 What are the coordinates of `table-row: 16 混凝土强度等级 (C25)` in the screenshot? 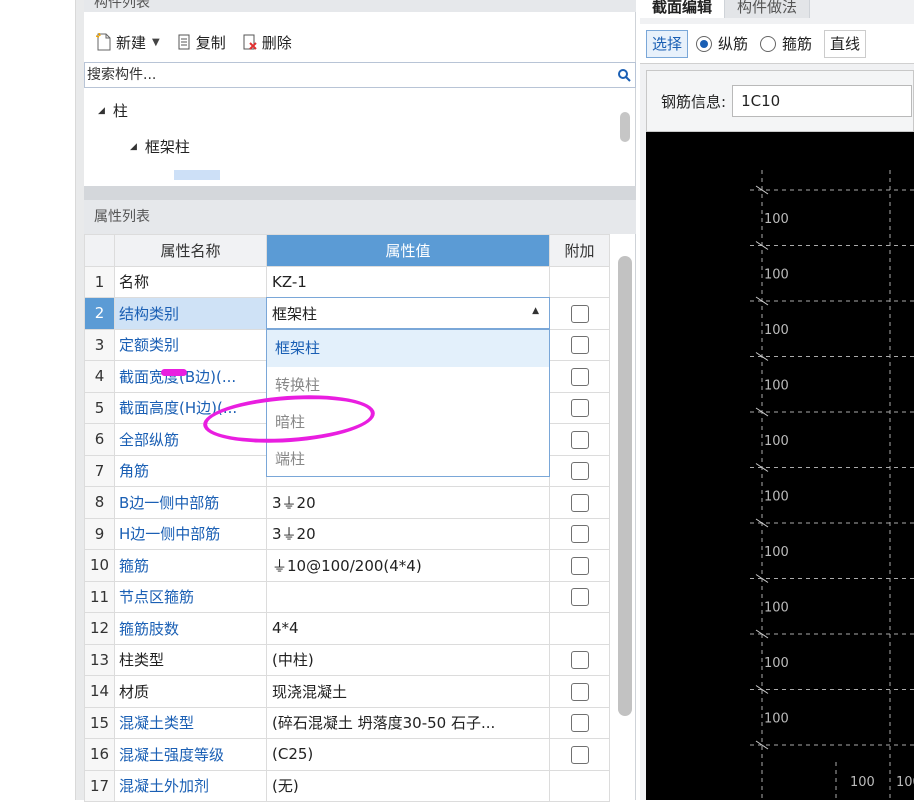 It's located at (347, 754).